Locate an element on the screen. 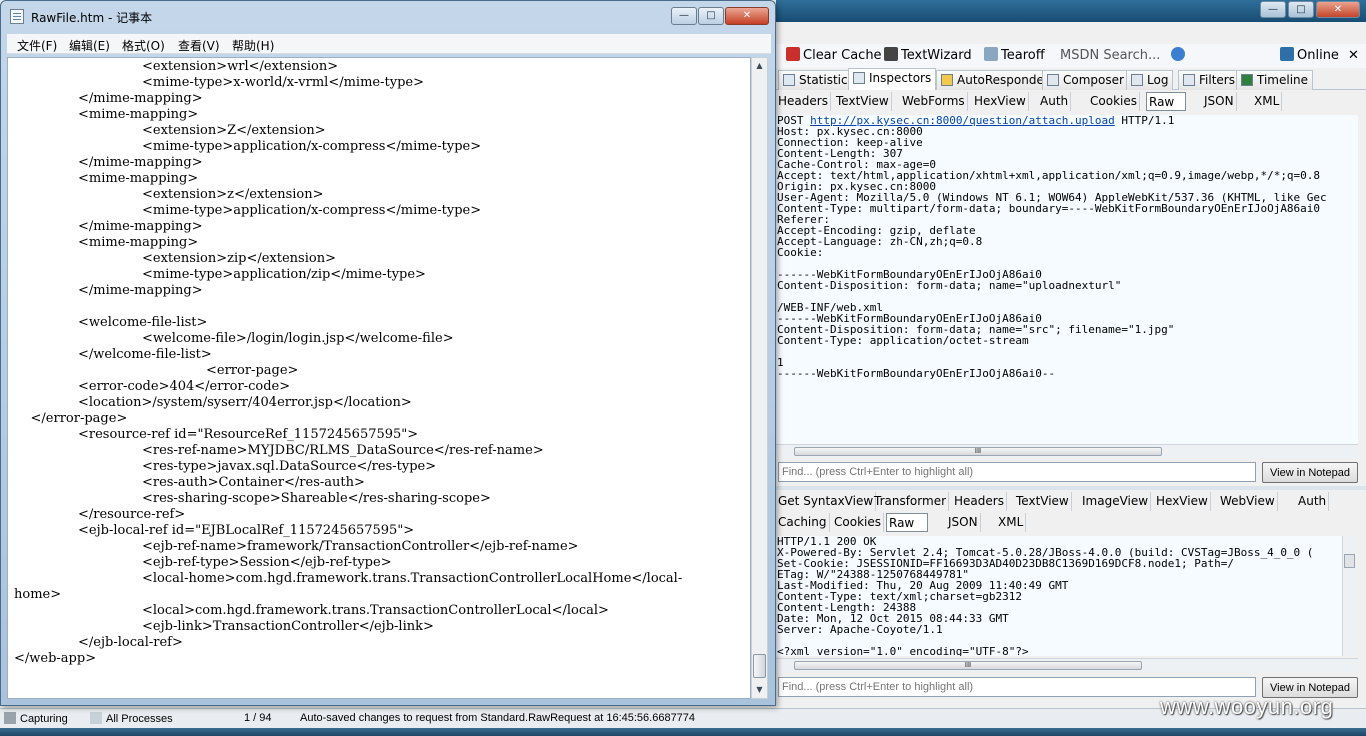 Image resolution: width=1366 pixels, height=736 pixels. notepad-line: <mime-type>x-world/x-vrml</mime-type> is located at coordinates (283, 82).